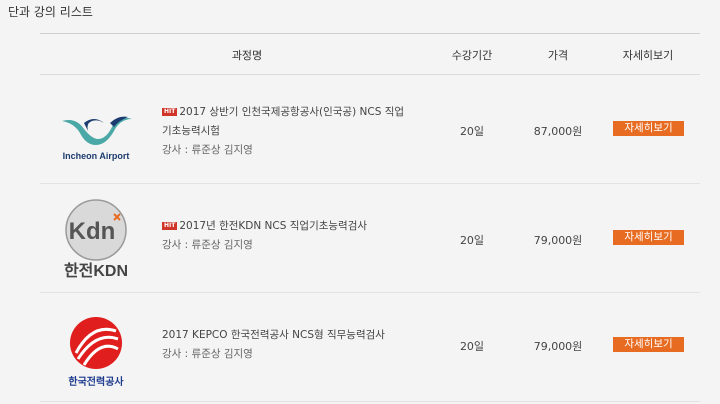  What do you see at coordinates (247, 55) in the screenshot?
I see `header-course: 과정명` at bounding box center [247, 55].